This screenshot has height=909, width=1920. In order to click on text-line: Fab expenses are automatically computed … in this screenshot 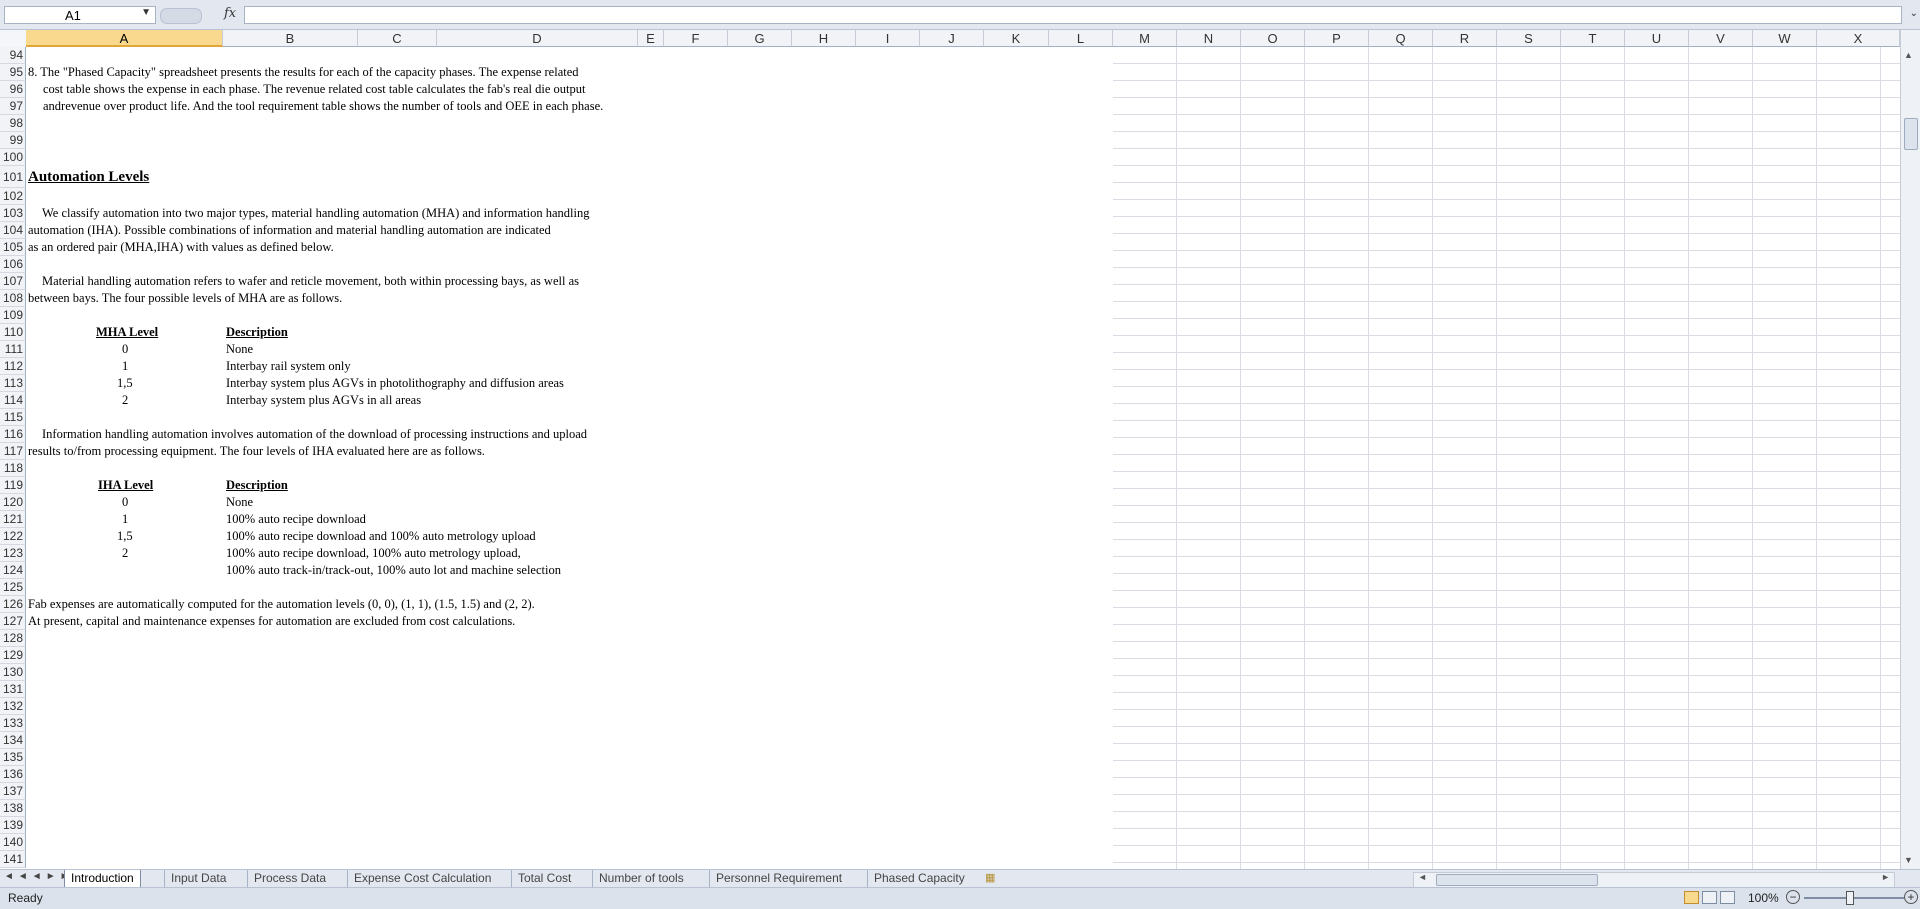, I will do `click(281, 604)`.